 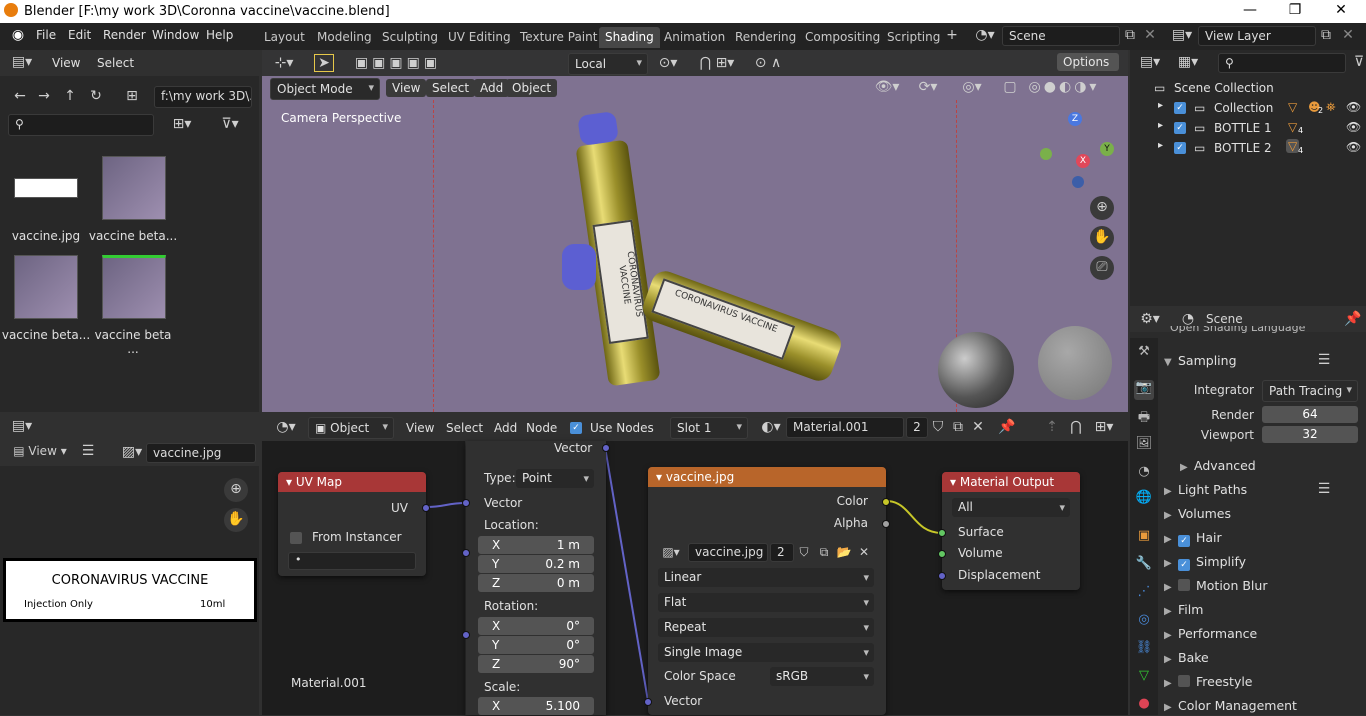 I want to click on node-menu-node: Node, so click(x=541, y=428).